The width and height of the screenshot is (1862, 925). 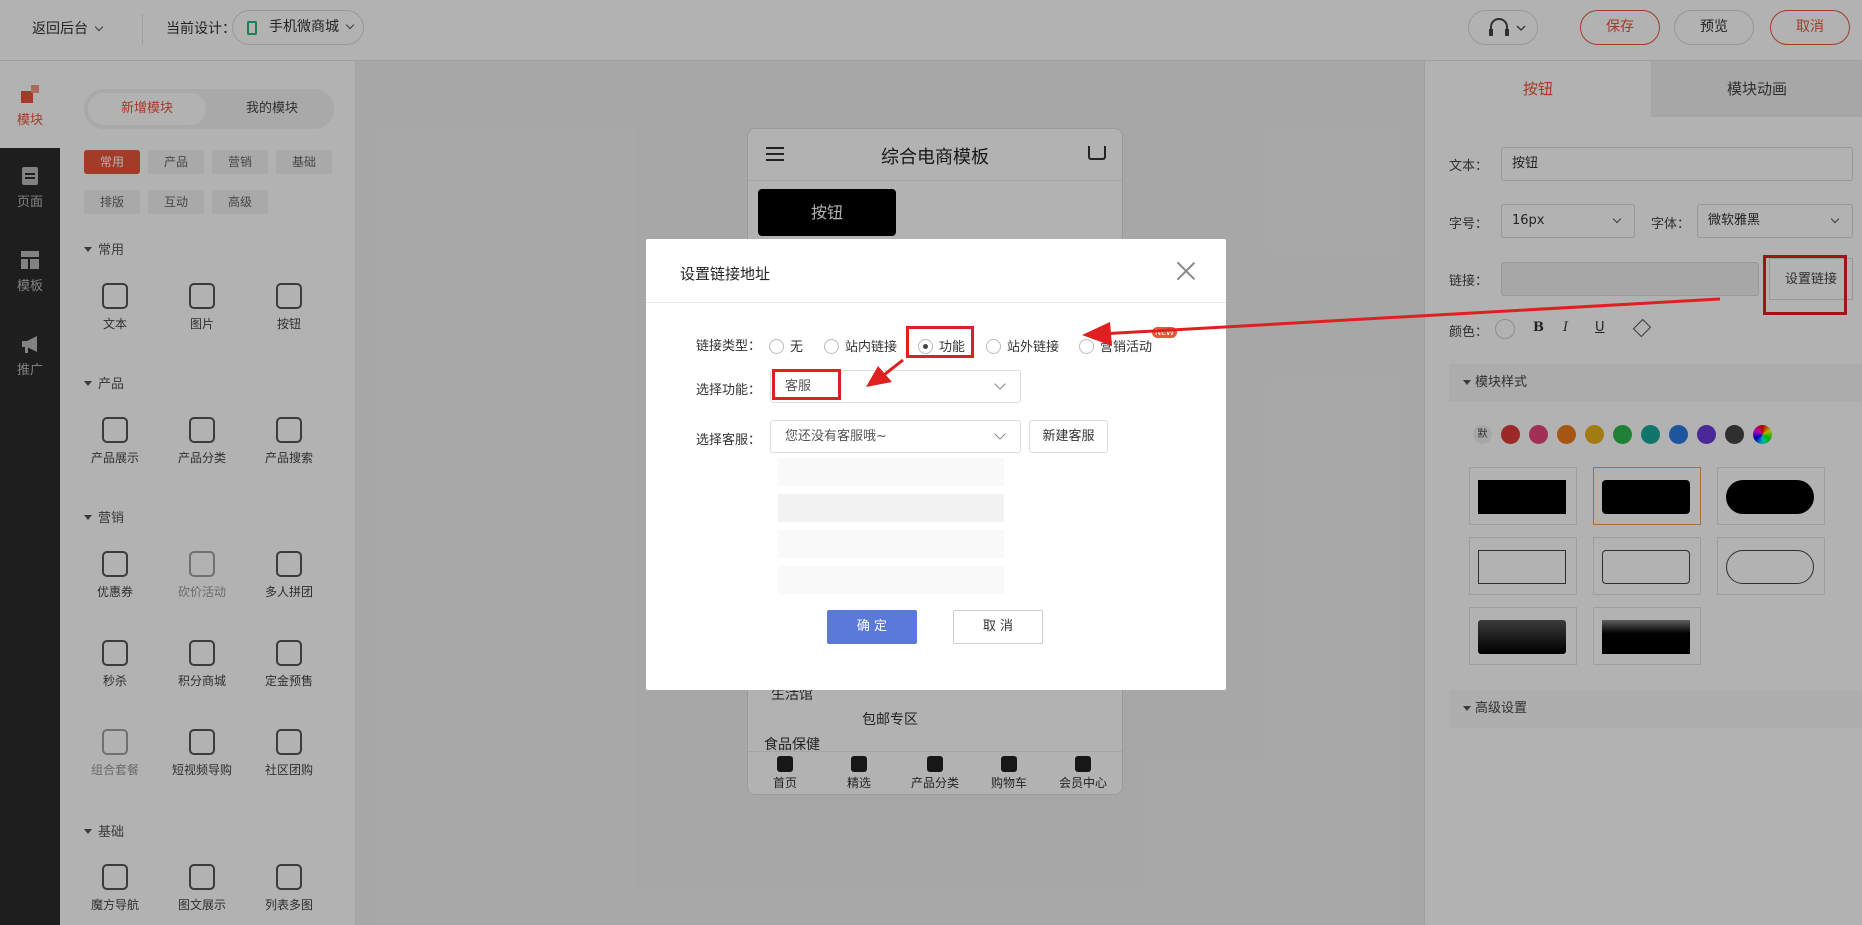 I want to click on highlight-function-option, so click(x=940, y=342).